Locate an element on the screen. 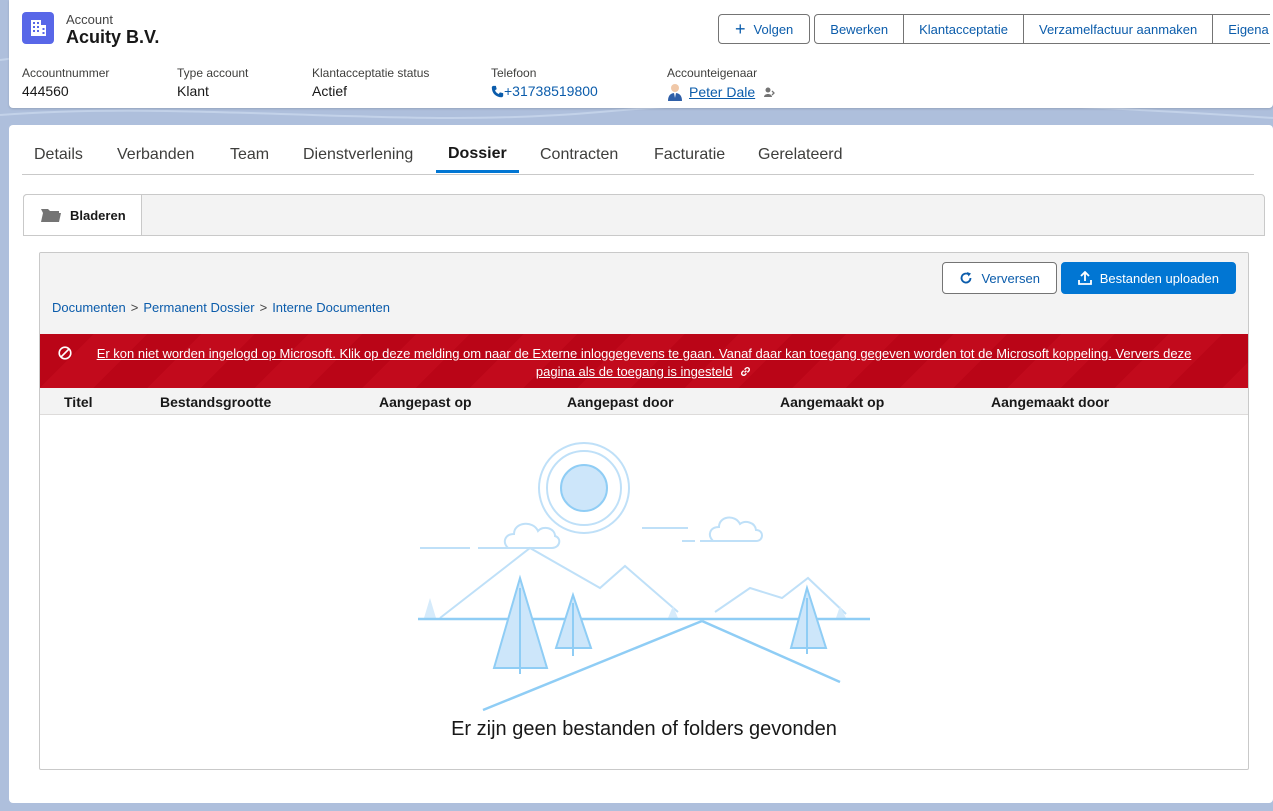 The image size is (1273, 811). tab-bladeren-label: Bladeren is located at coordinates (98, 215).